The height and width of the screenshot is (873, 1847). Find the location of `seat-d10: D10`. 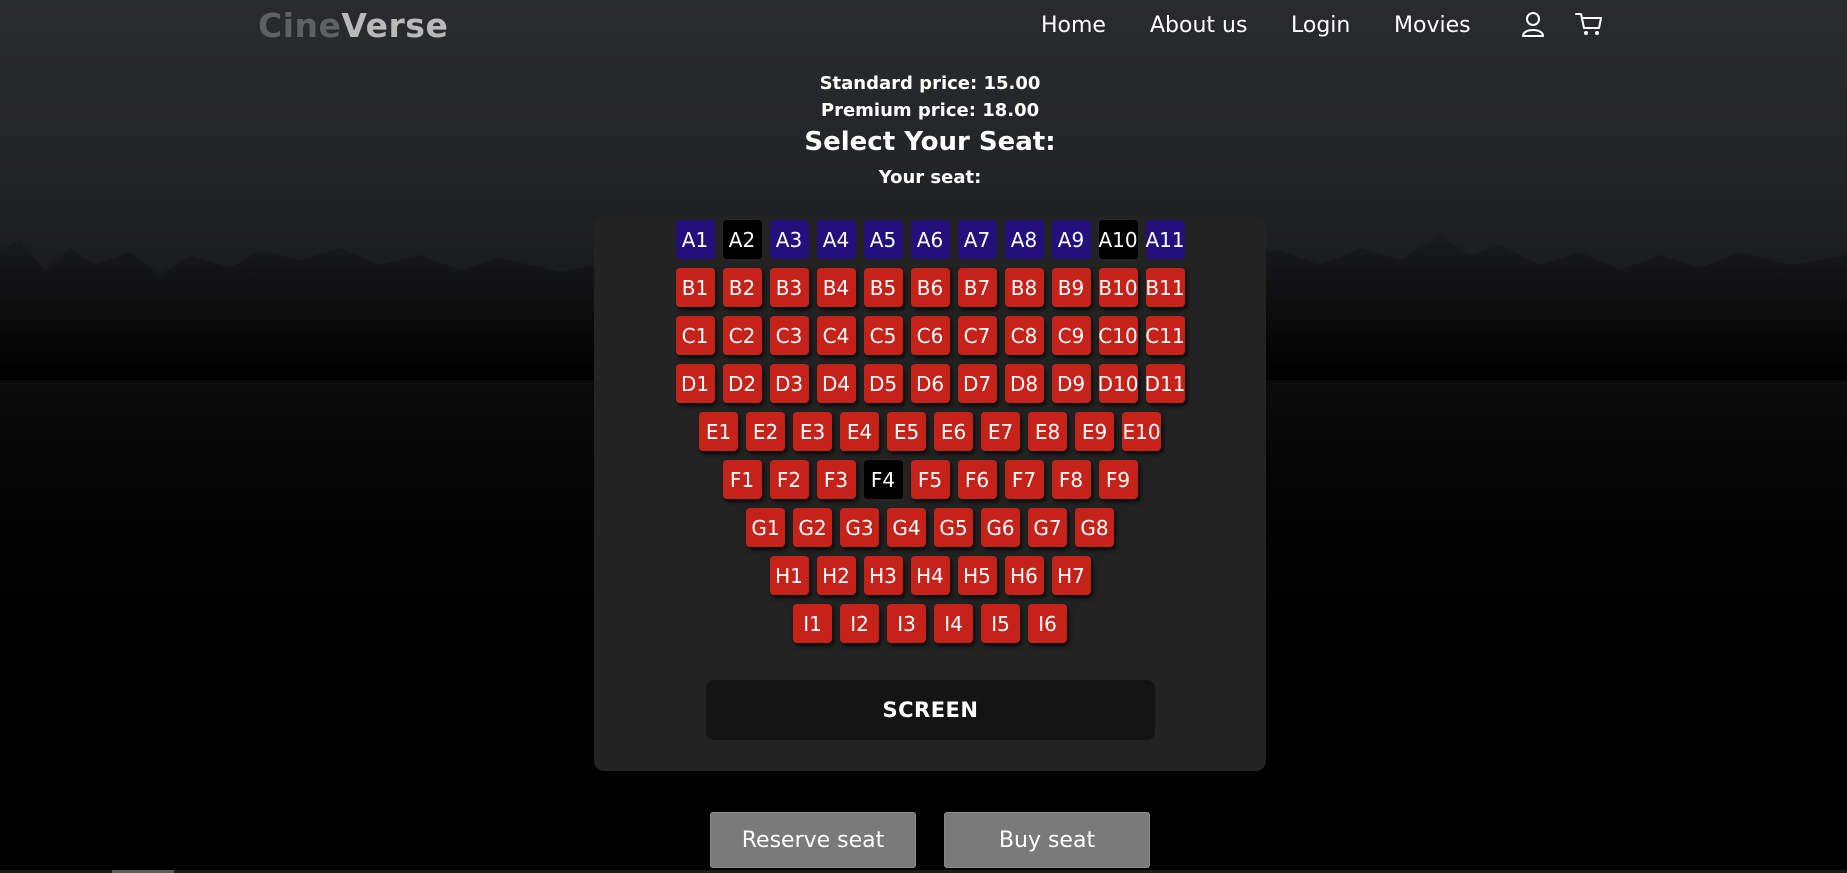

seat-d10: D10 is located at coordinates (1118, 383).